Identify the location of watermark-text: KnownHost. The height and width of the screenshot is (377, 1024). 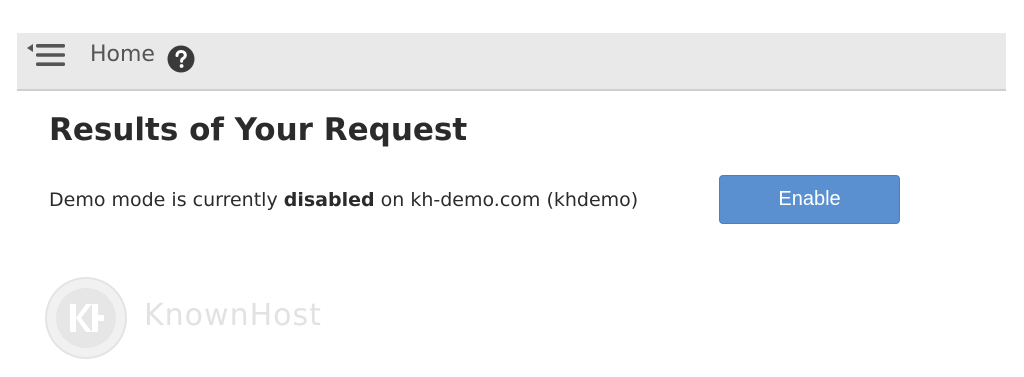
(233, 315).